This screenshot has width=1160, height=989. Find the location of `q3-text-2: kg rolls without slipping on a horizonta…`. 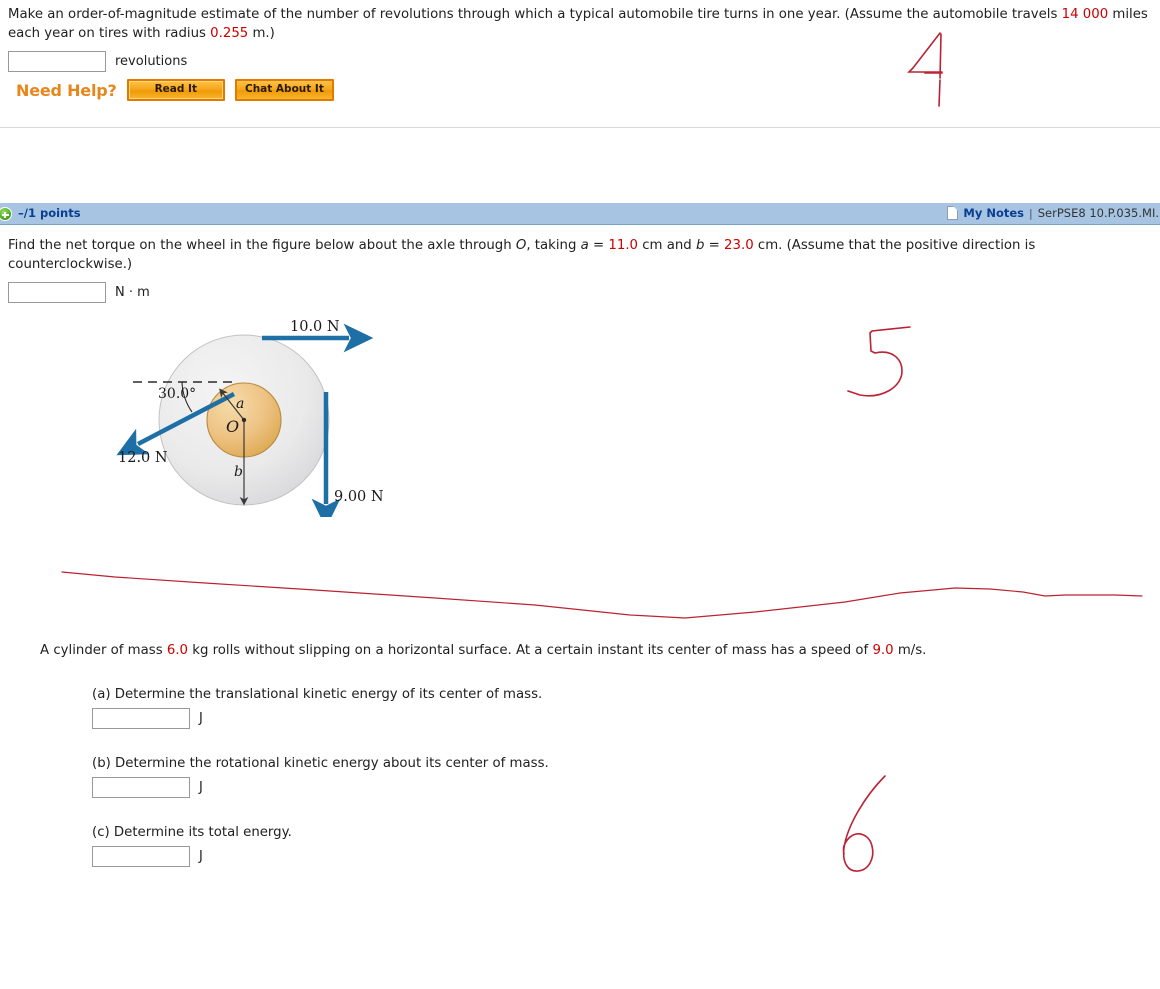

q3-text-2: kg rolls without slipping on a horizonta… is located at coordinates (530, 650).